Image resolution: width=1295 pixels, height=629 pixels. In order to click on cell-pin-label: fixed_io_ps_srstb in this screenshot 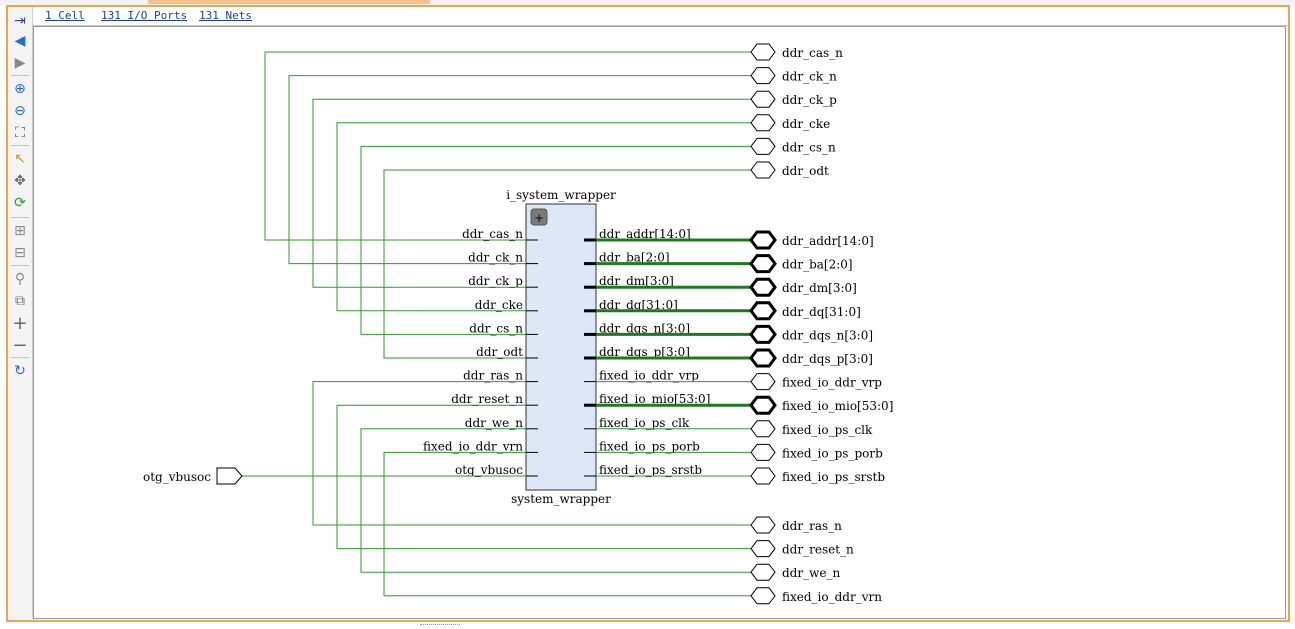, I will do `click(650, 470)`.